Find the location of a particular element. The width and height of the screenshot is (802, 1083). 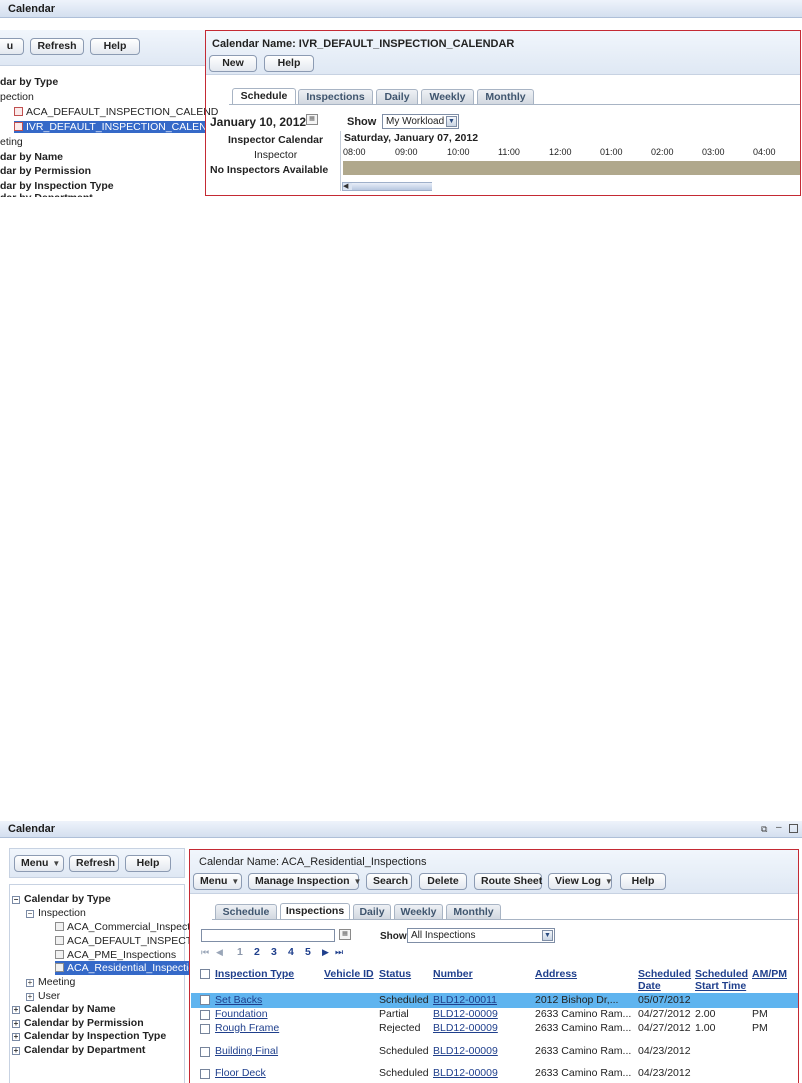

tree-calendar-by-inspection-type: + Calendar by Inspection Type is located at coordinates (89, 1036).